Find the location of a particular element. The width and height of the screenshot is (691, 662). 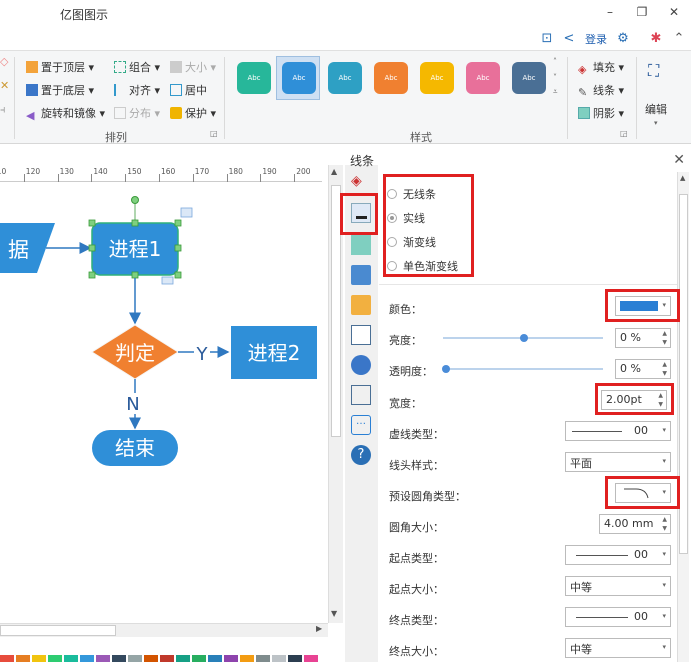

image-icon is located at coordinates (361, 275).